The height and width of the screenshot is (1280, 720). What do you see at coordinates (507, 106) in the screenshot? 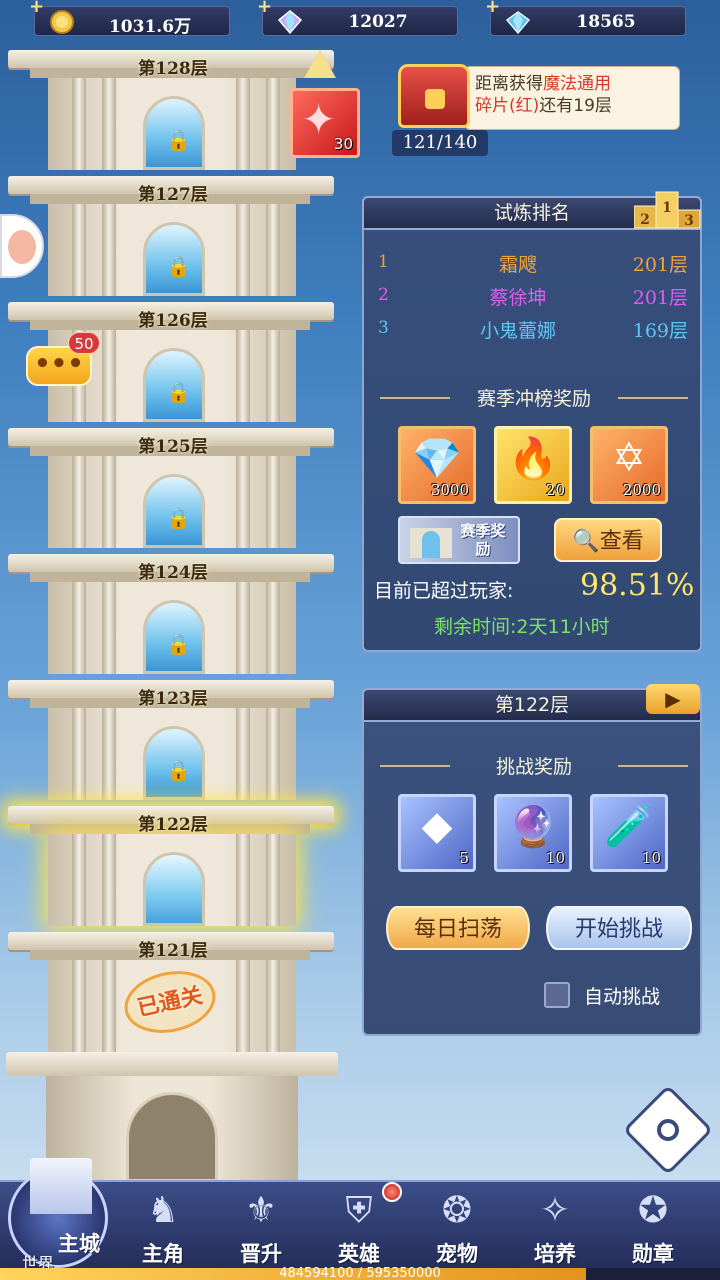
I see `milestone-reward-type: 碎片(红)` at bounding box center [507, 106].